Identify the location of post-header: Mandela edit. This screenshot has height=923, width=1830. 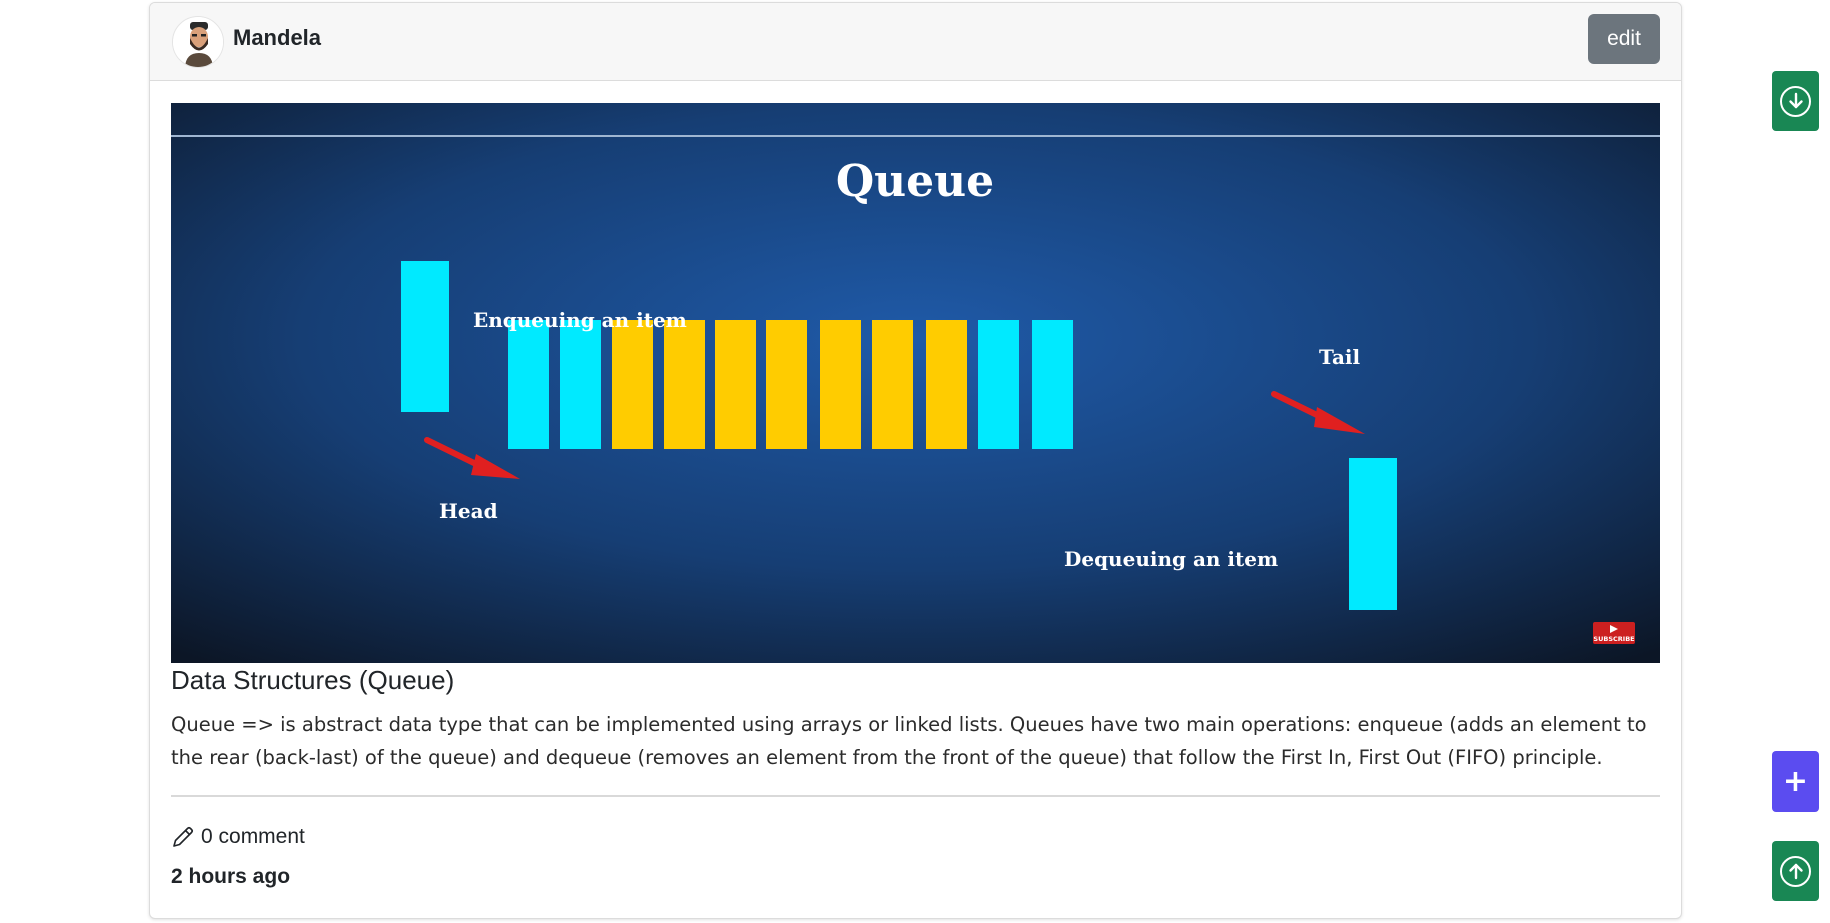
(915, 42).